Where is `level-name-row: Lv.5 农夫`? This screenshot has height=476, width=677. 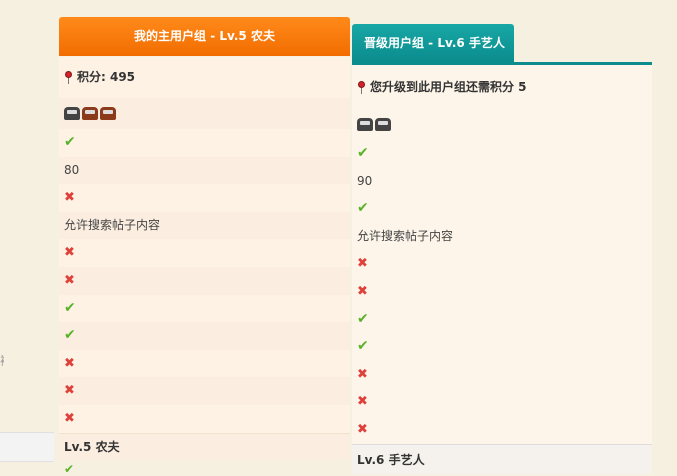
level-name-row: Lv.5 农夫 is located at coordinates (204, 446).